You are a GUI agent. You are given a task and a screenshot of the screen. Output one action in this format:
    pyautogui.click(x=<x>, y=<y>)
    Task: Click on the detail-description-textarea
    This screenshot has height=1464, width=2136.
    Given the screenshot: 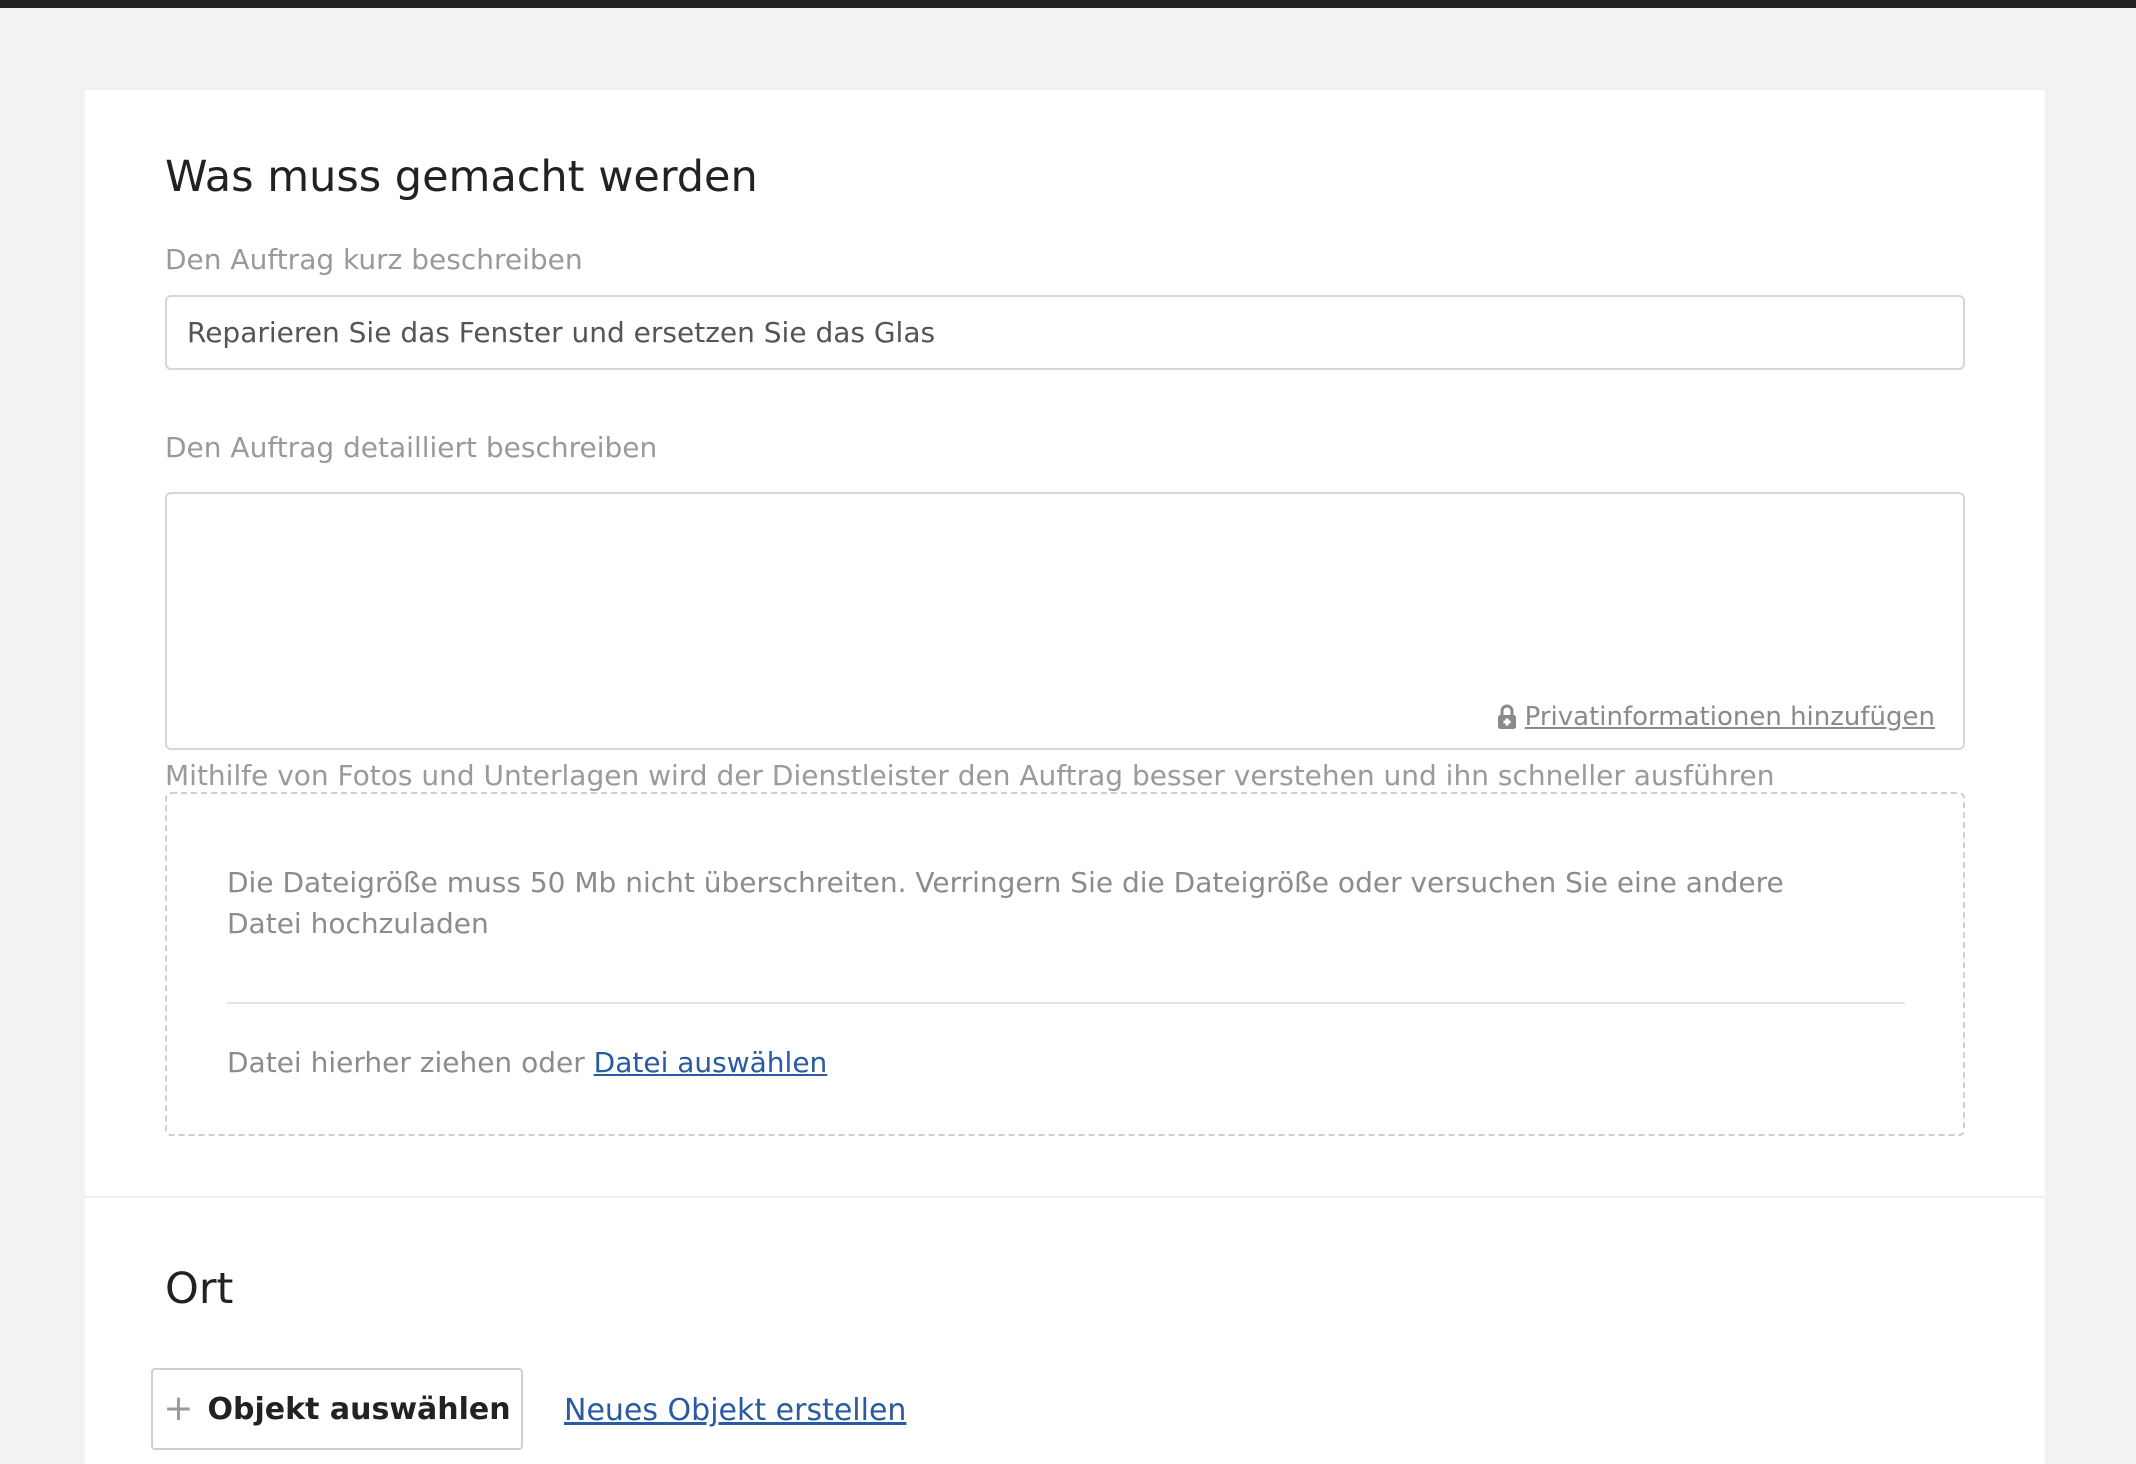 What is the action you would take?
    pyautogui.click(x=1065, y=589)
    